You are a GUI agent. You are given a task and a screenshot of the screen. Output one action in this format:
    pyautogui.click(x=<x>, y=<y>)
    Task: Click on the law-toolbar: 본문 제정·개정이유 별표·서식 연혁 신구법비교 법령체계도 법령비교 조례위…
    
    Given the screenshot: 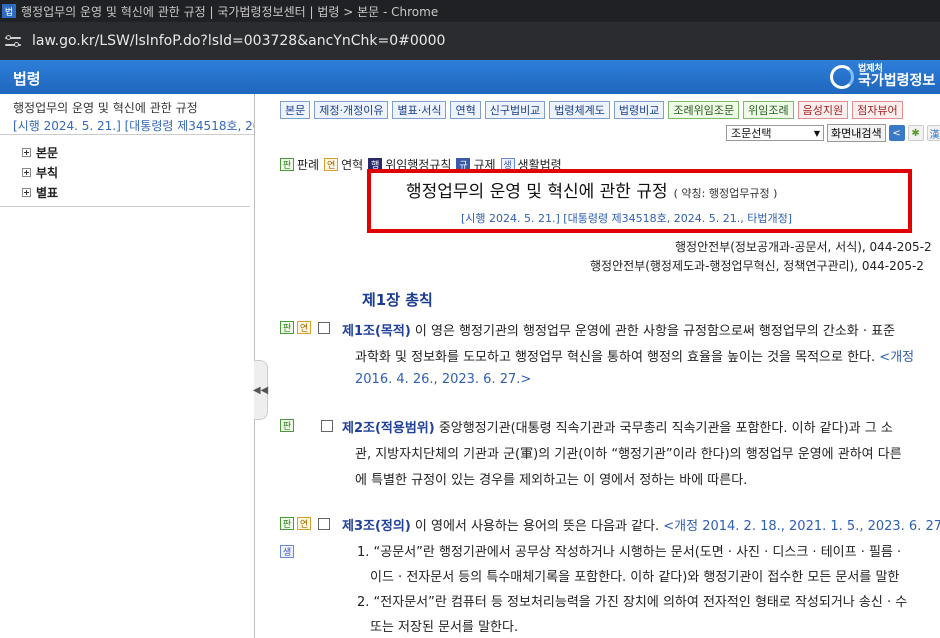 What is the action you would take?
    pyautogui.click(x=593, y=110)
    